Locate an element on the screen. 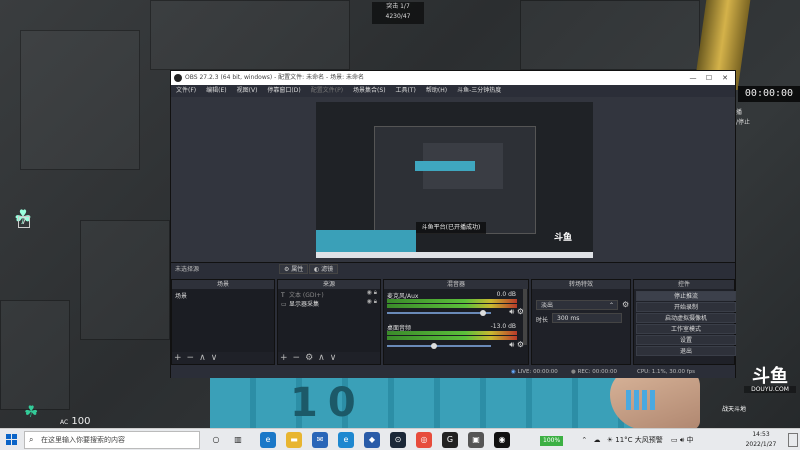 This screenshot has width=800, height=450. edge-icon: e is located at coordinates (268, 440).